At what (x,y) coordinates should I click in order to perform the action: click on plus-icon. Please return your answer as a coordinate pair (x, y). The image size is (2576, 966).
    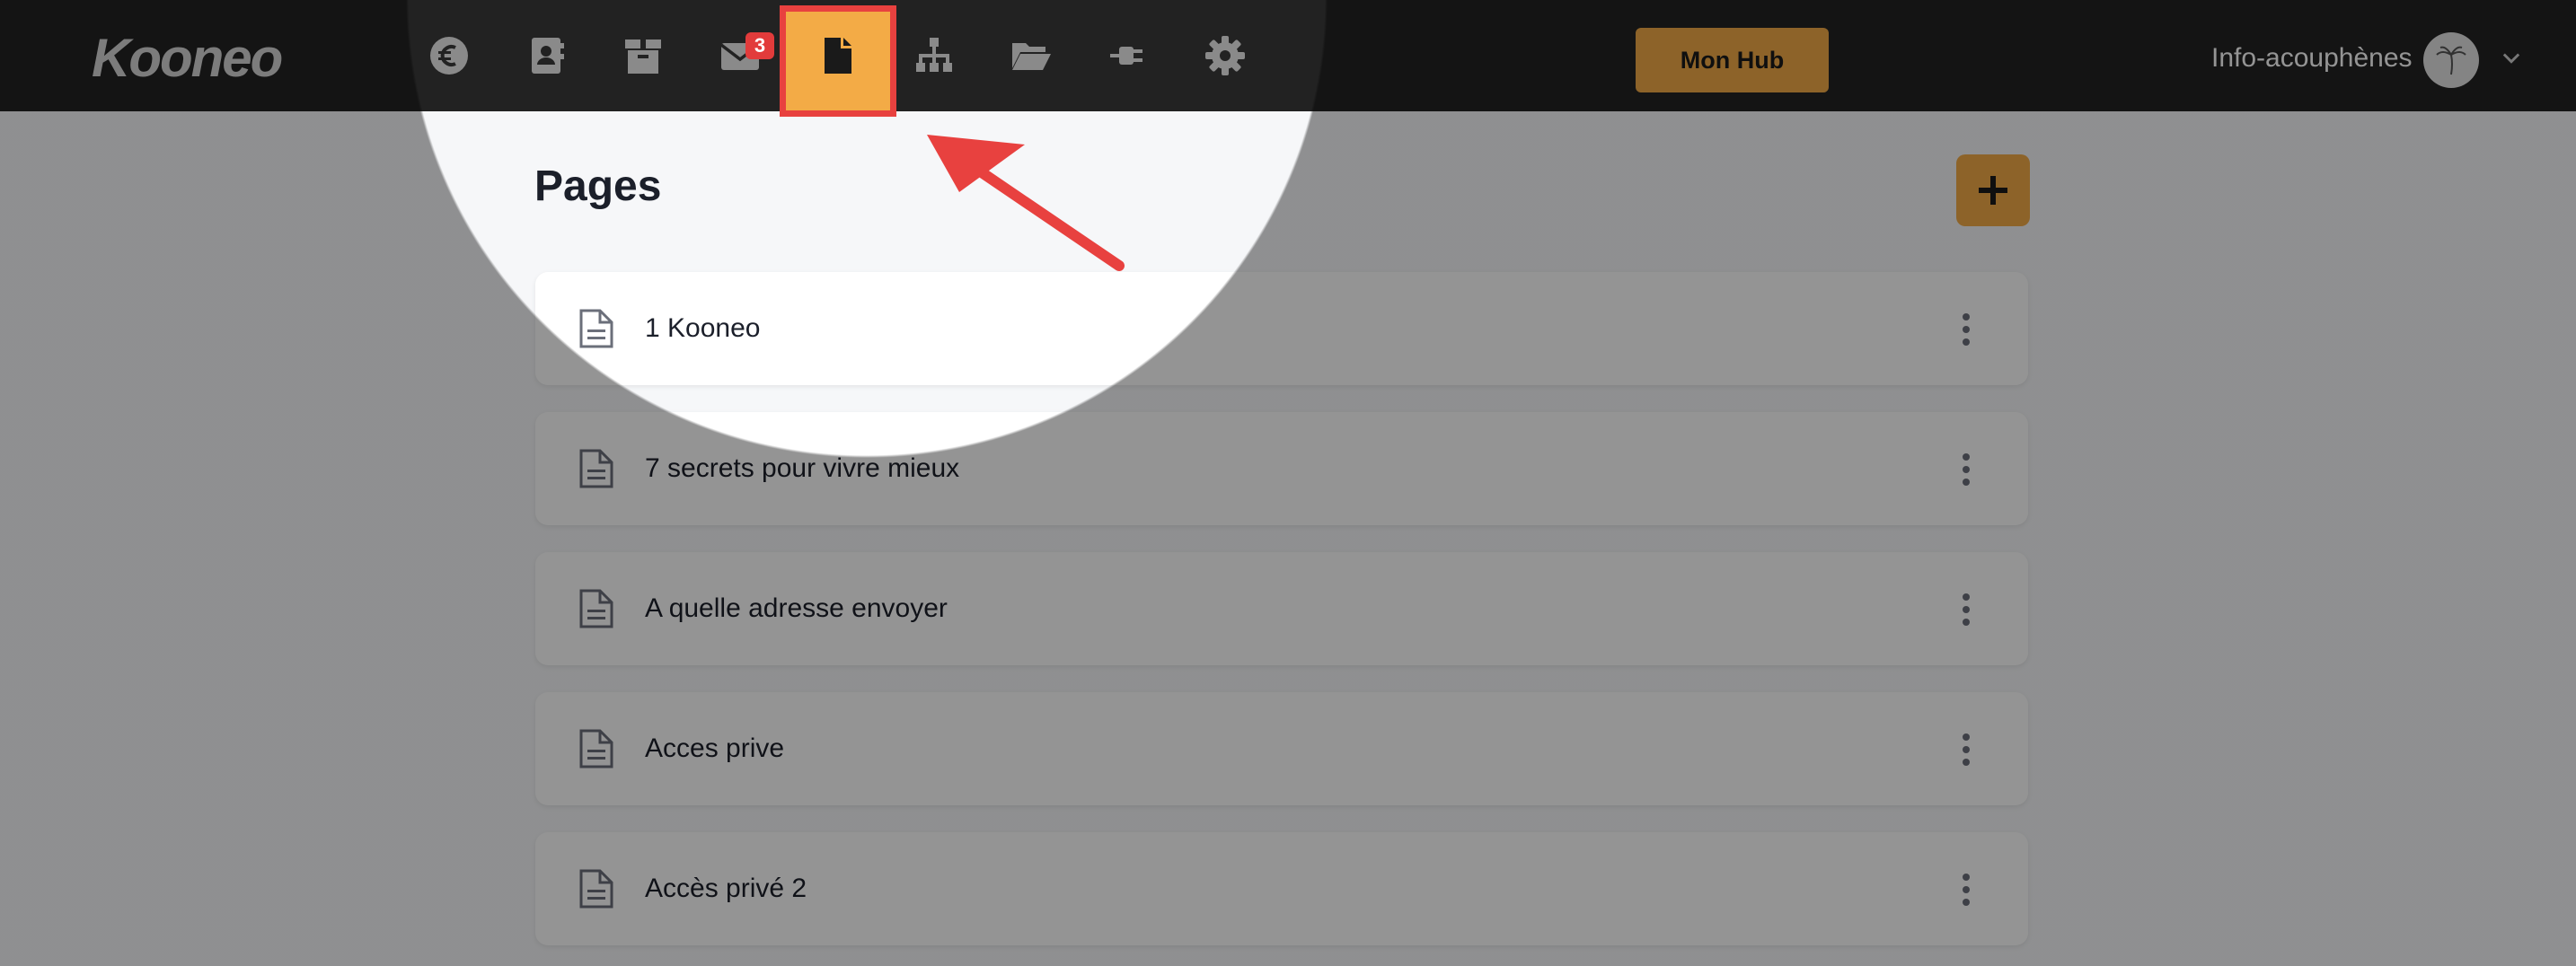
    Looking at the image, I should click on (1993, 190).